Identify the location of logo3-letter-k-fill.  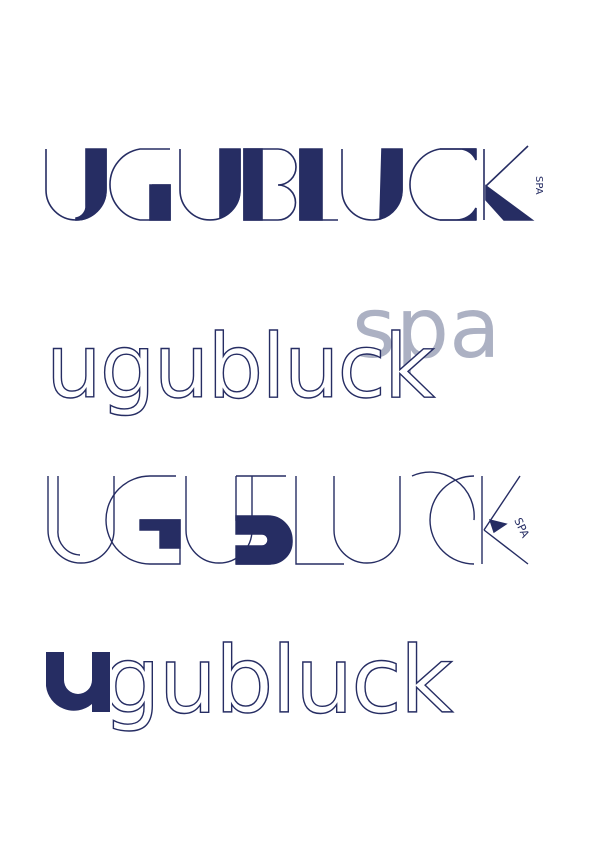
(498, 526).